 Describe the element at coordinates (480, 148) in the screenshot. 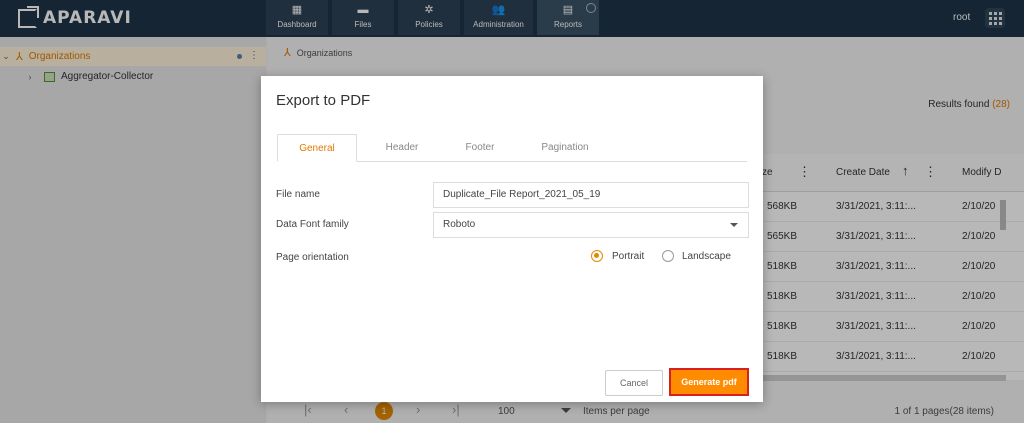

I see `tab-footer: Footer` at that location.